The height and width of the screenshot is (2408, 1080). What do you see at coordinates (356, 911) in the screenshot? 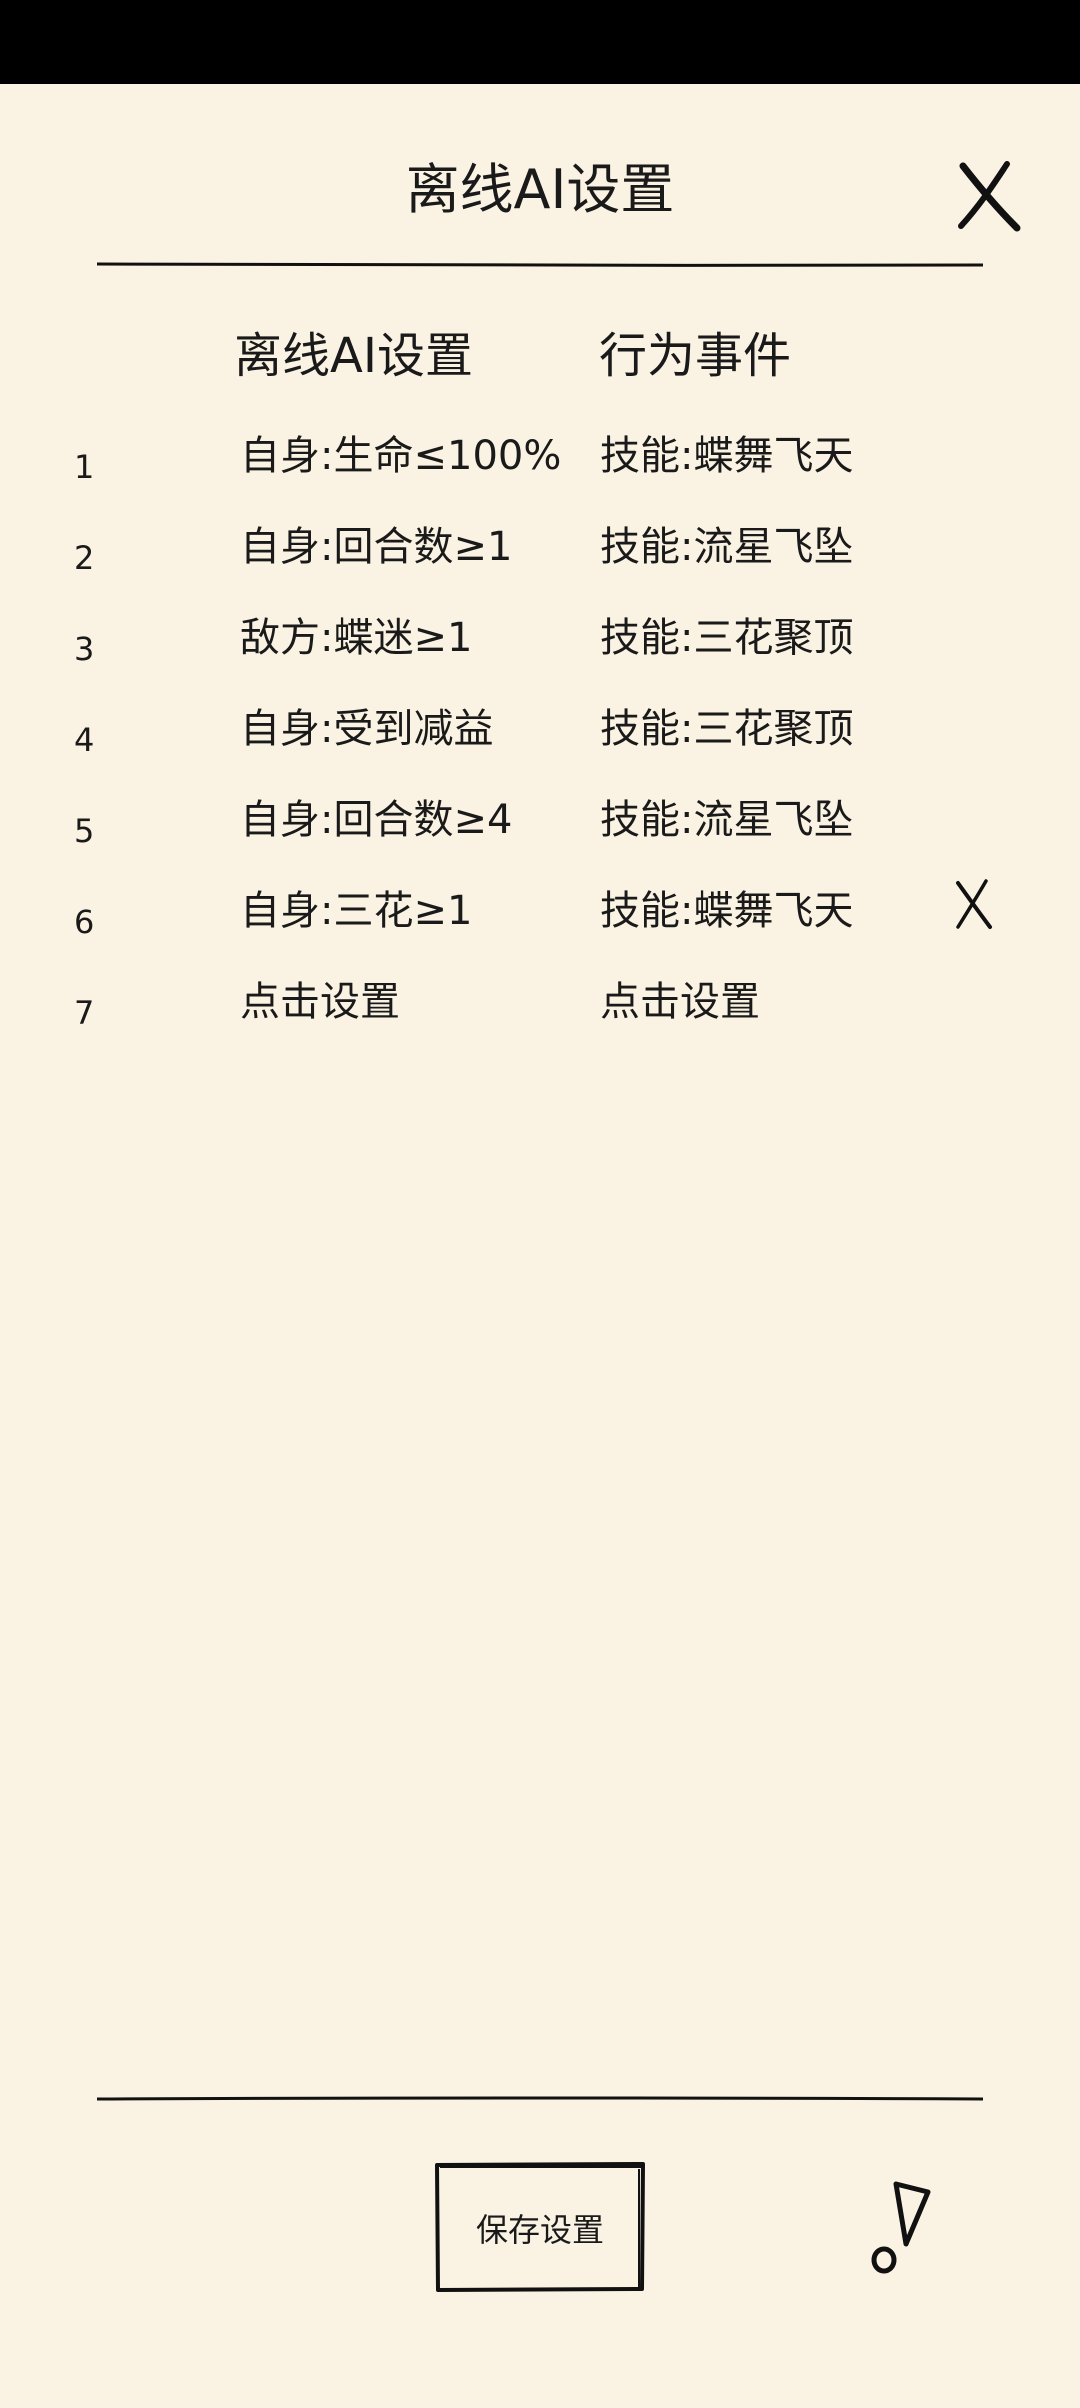
I see `rule-condition: 自身:三花≥1` at bounding box center [356, 911].